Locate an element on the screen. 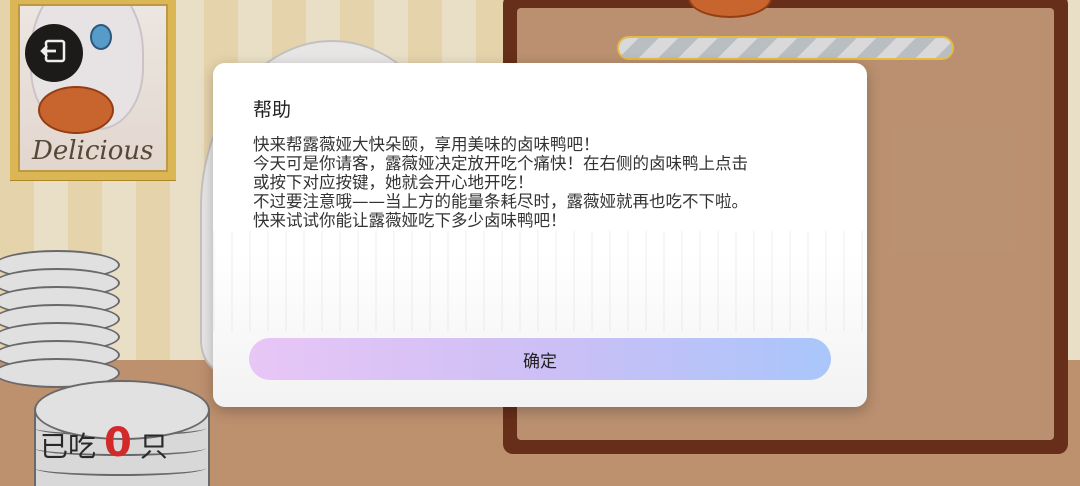  help-line: 快来帮露薇娅大快朵颐，享用美味的卤味鸭吧！ is located at coordinates (426, 144).